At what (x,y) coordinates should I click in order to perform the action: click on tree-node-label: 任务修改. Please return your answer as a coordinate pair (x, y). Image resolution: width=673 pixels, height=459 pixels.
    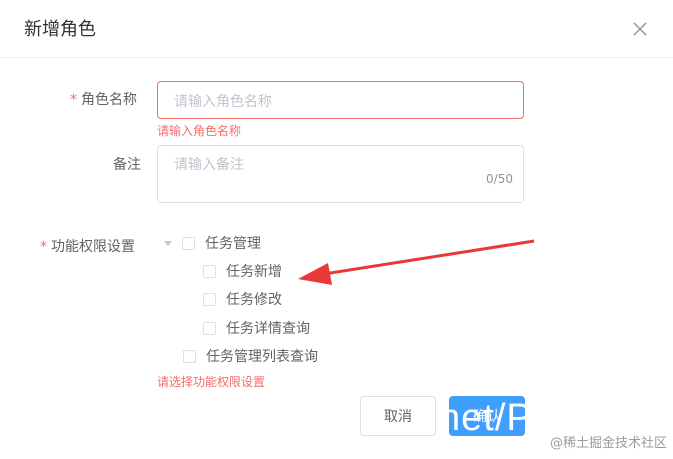
    Looking at the image, I should click on (254, 300).